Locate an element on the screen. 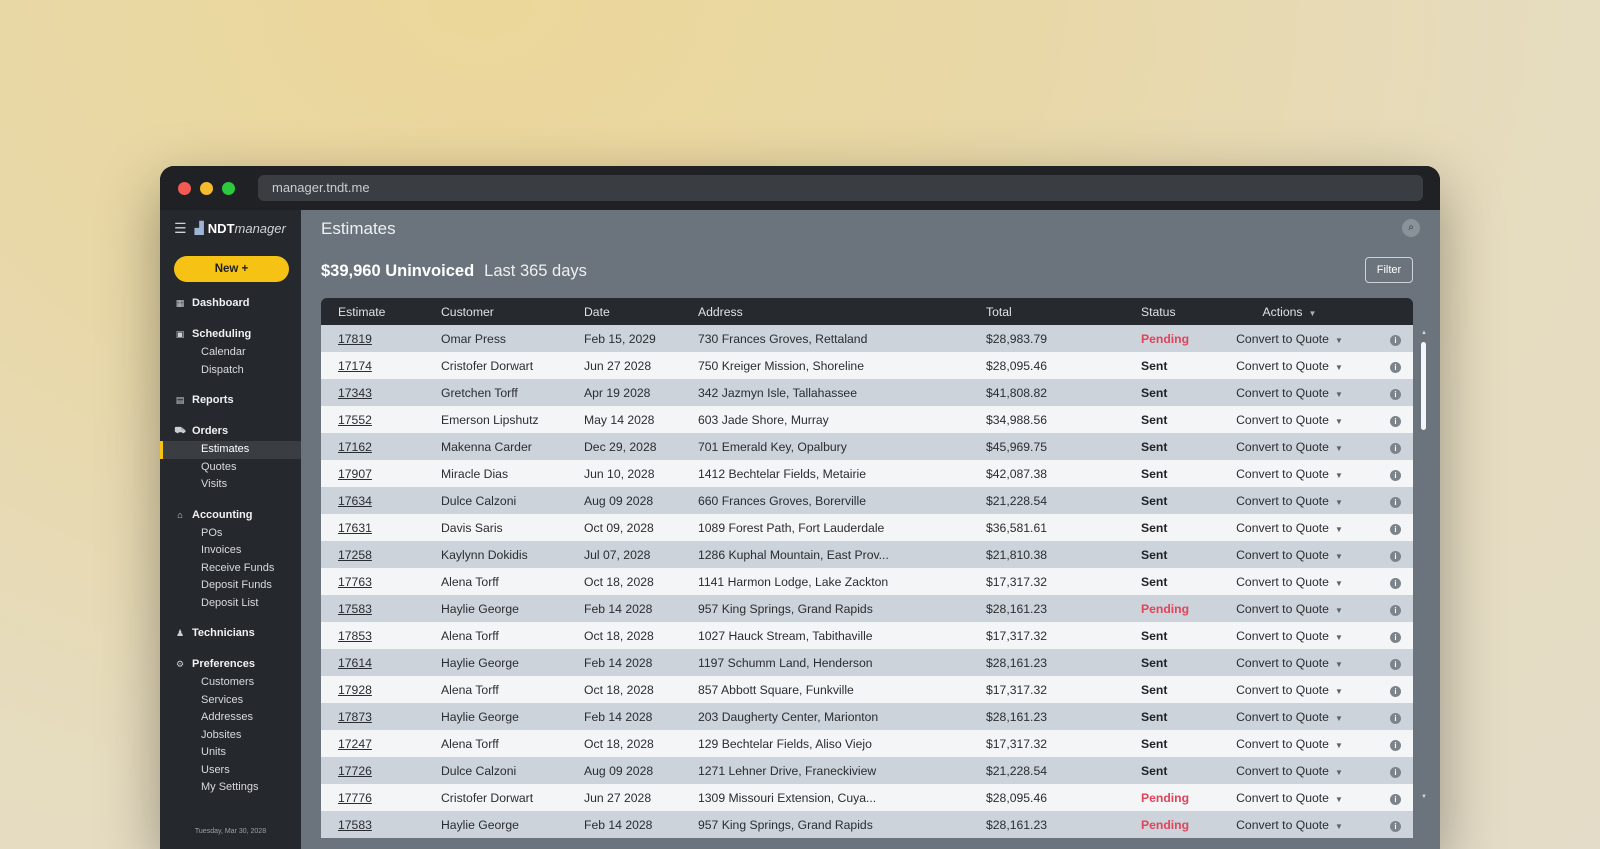 The width and height of the screenshot is (1600, 849). sidebar-item-invoices: Invoices is located at coordinates (230, 551).